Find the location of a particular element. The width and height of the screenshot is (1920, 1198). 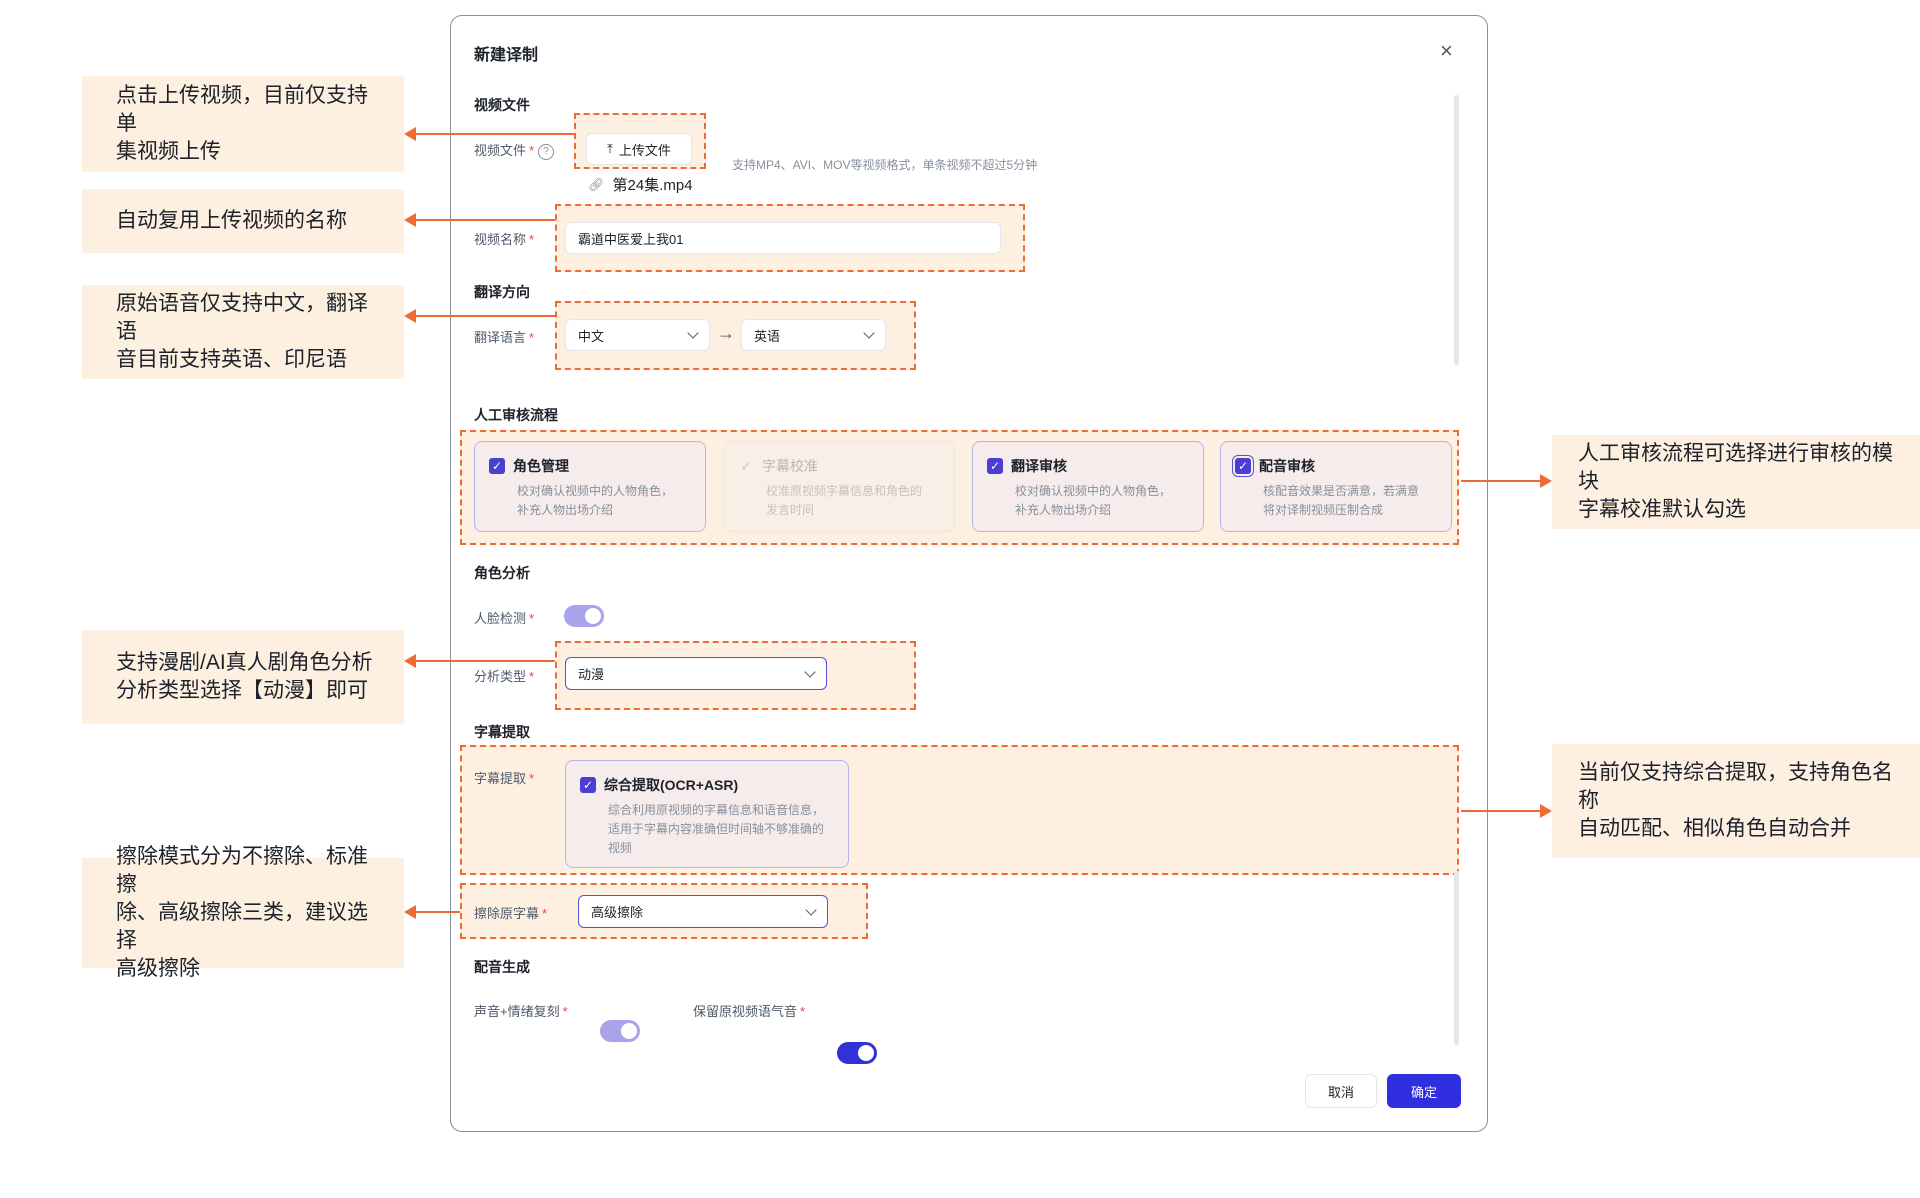

review-card-translation: ✓ 翻译审核 校对确认视频中的人物角色， 补充人物出场介绍 is located at coordinates (1088, 486).